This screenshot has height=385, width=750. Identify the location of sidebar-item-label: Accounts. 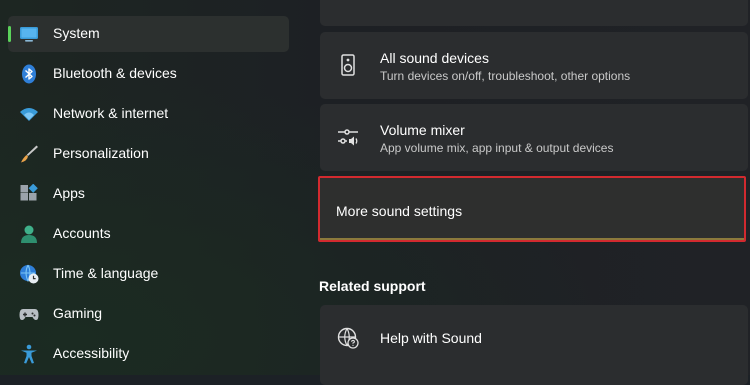
(82, 233).